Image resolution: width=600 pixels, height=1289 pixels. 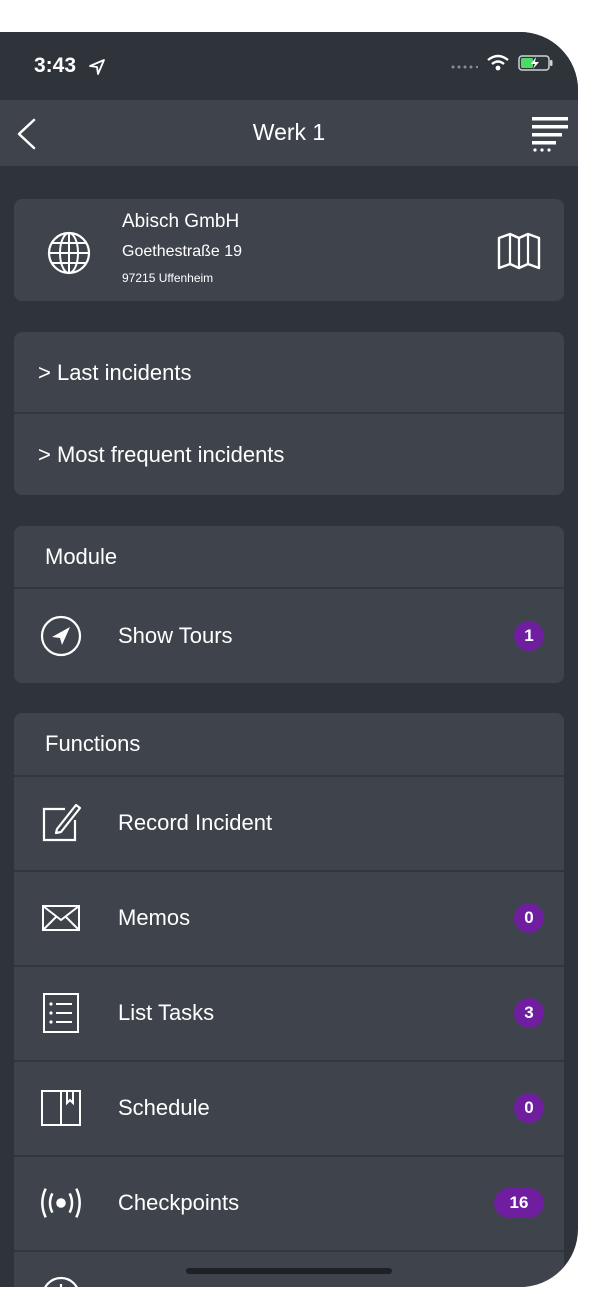 What do you see at coordinates (289, 556) in the screenshot?
I see `module-header: Module` at bounding box center [289, 556].